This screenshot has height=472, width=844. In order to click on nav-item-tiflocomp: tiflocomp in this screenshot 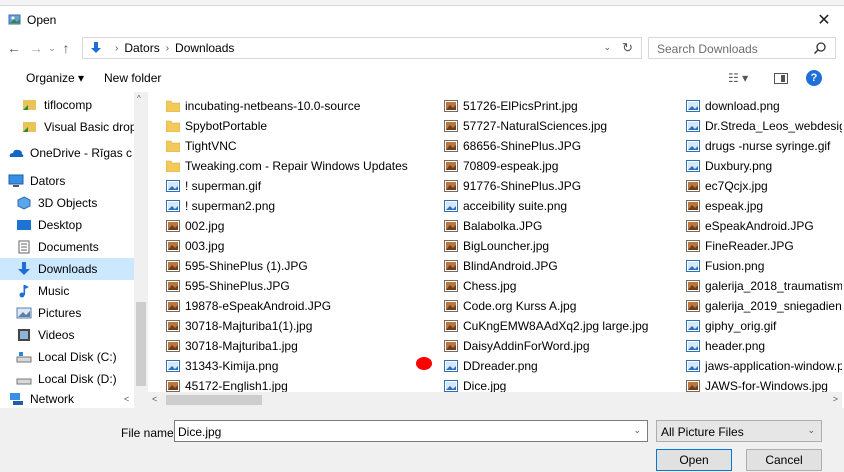, I will do `click(74, 105)`.